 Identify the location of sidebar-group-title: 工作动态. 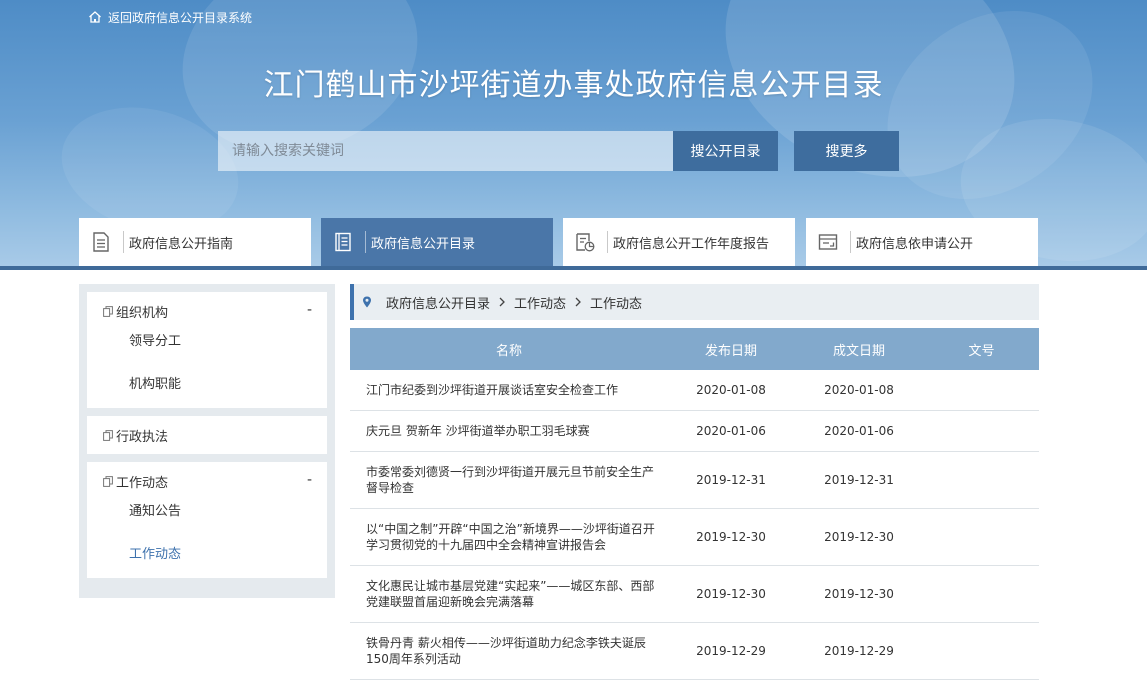
(142, 483).